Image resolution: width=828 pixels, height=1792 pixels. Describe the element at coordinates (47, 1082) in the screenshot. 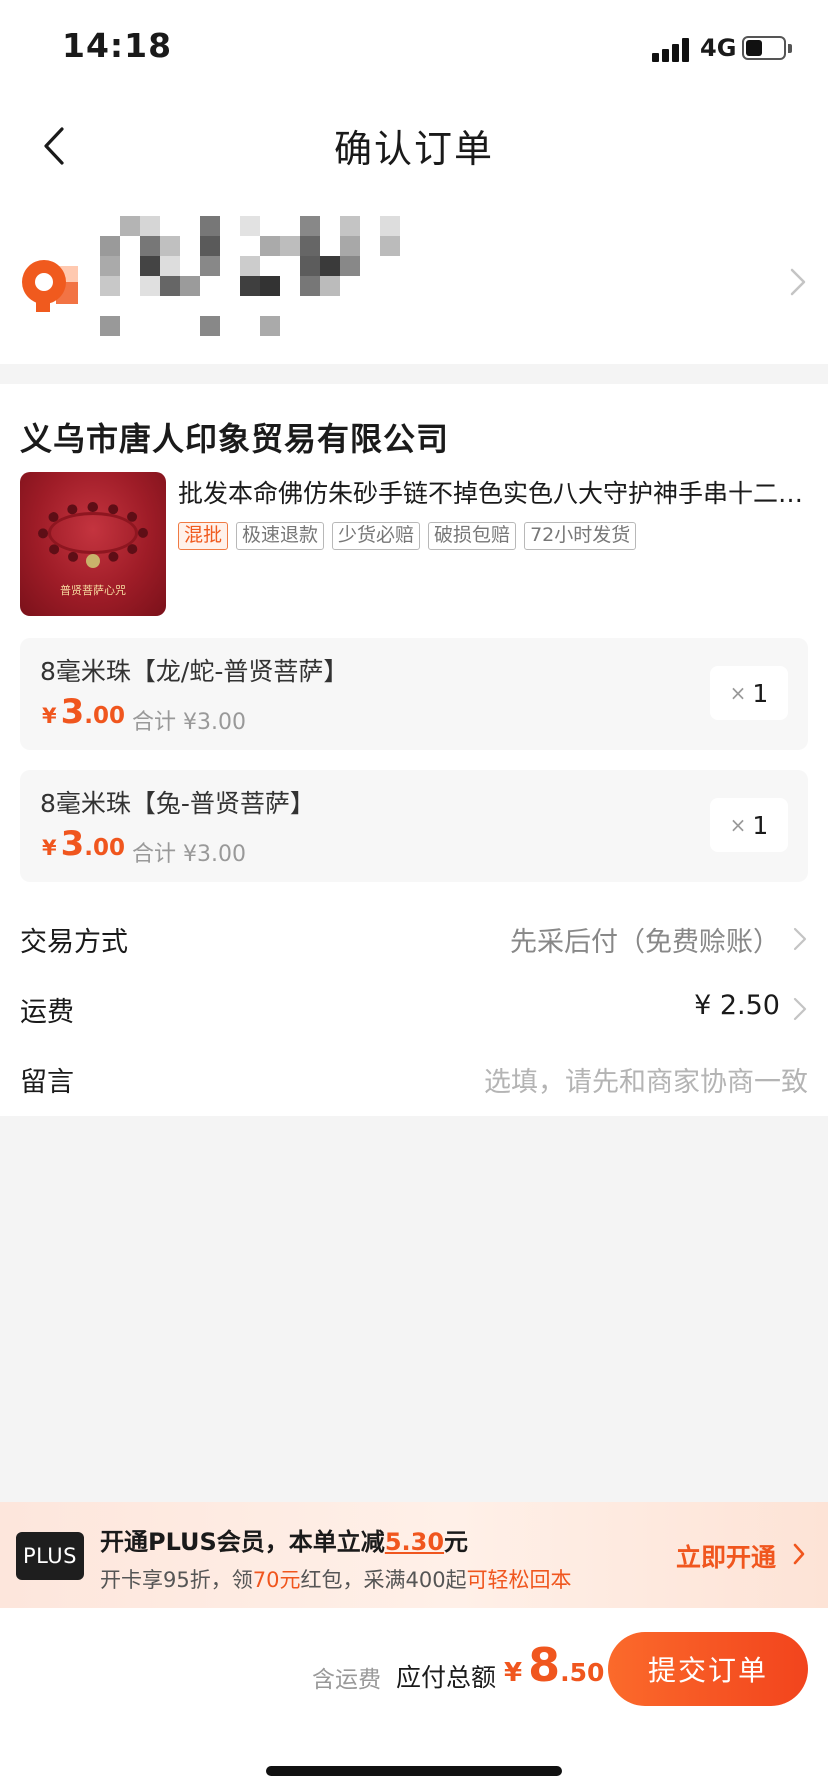

I see `message-label: 留言` at that location.